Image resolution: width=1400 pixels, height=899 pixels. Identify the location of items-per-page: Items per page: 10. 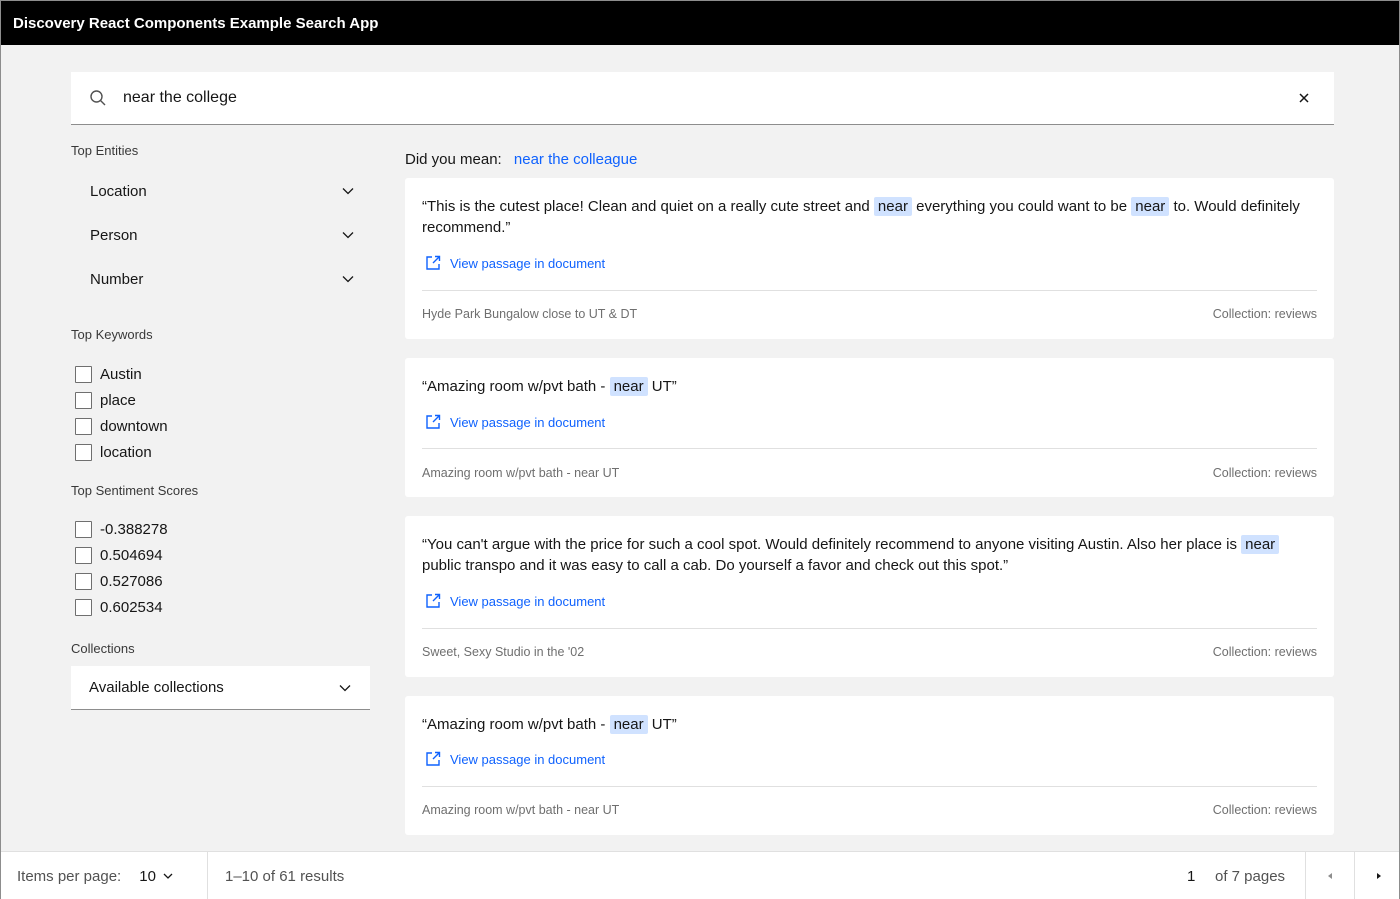
(95, 875).